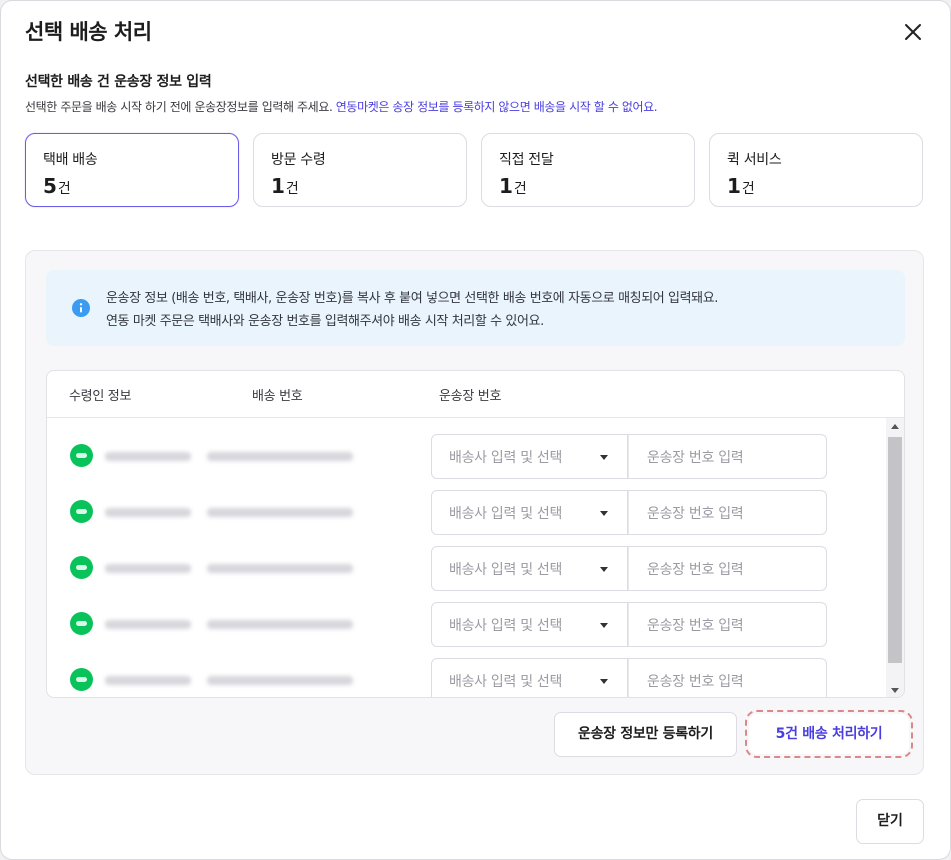  I want to click on column-header-shipment-no: 배송 번호, so click(277, 396).